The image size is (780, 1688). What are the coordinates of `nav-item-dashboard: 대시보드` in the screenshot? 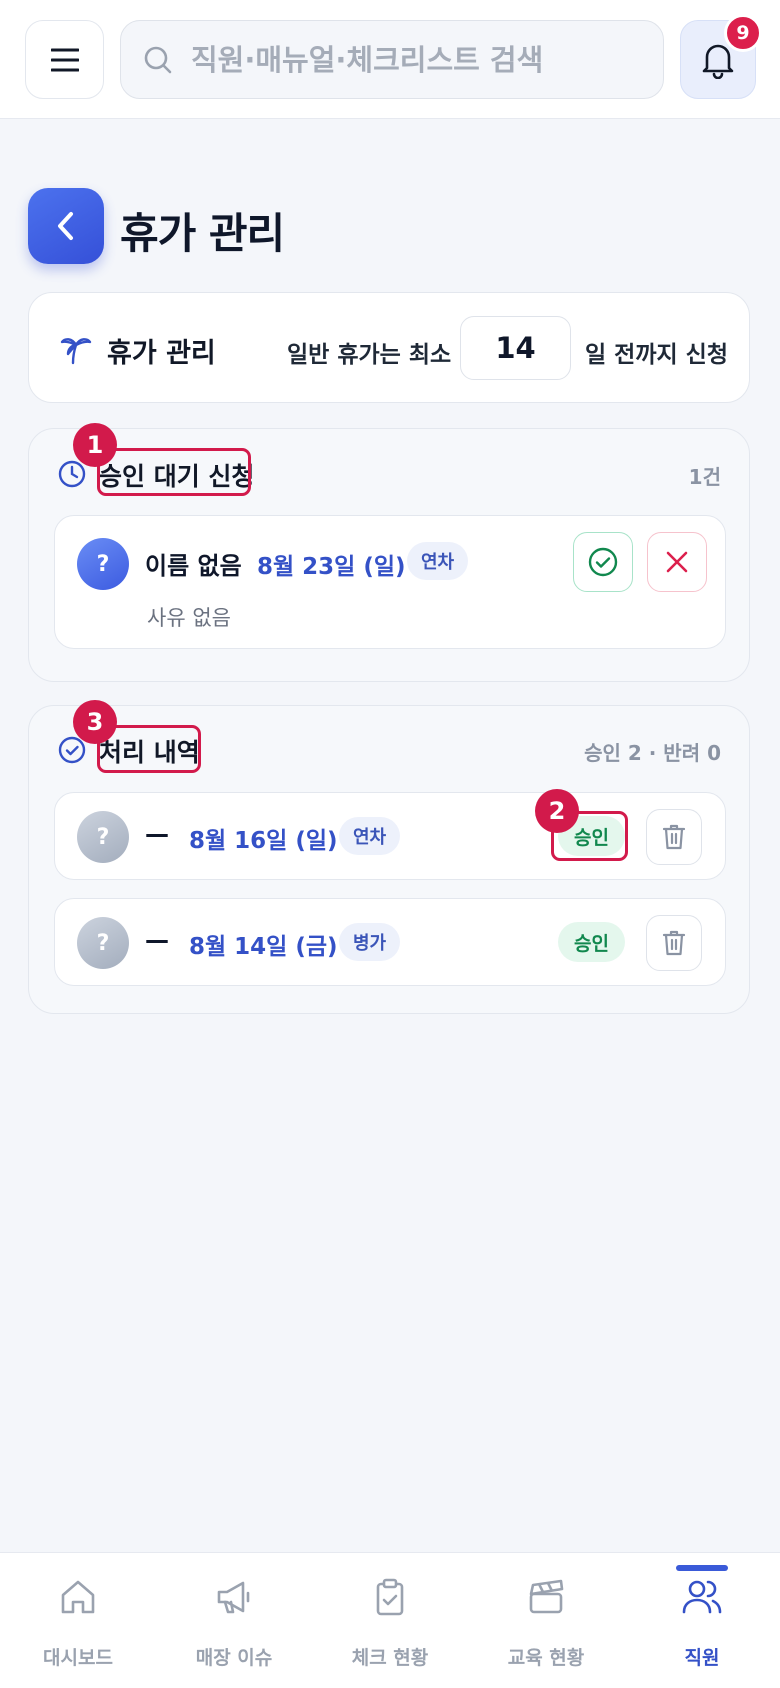 It's located at (78, 1620).